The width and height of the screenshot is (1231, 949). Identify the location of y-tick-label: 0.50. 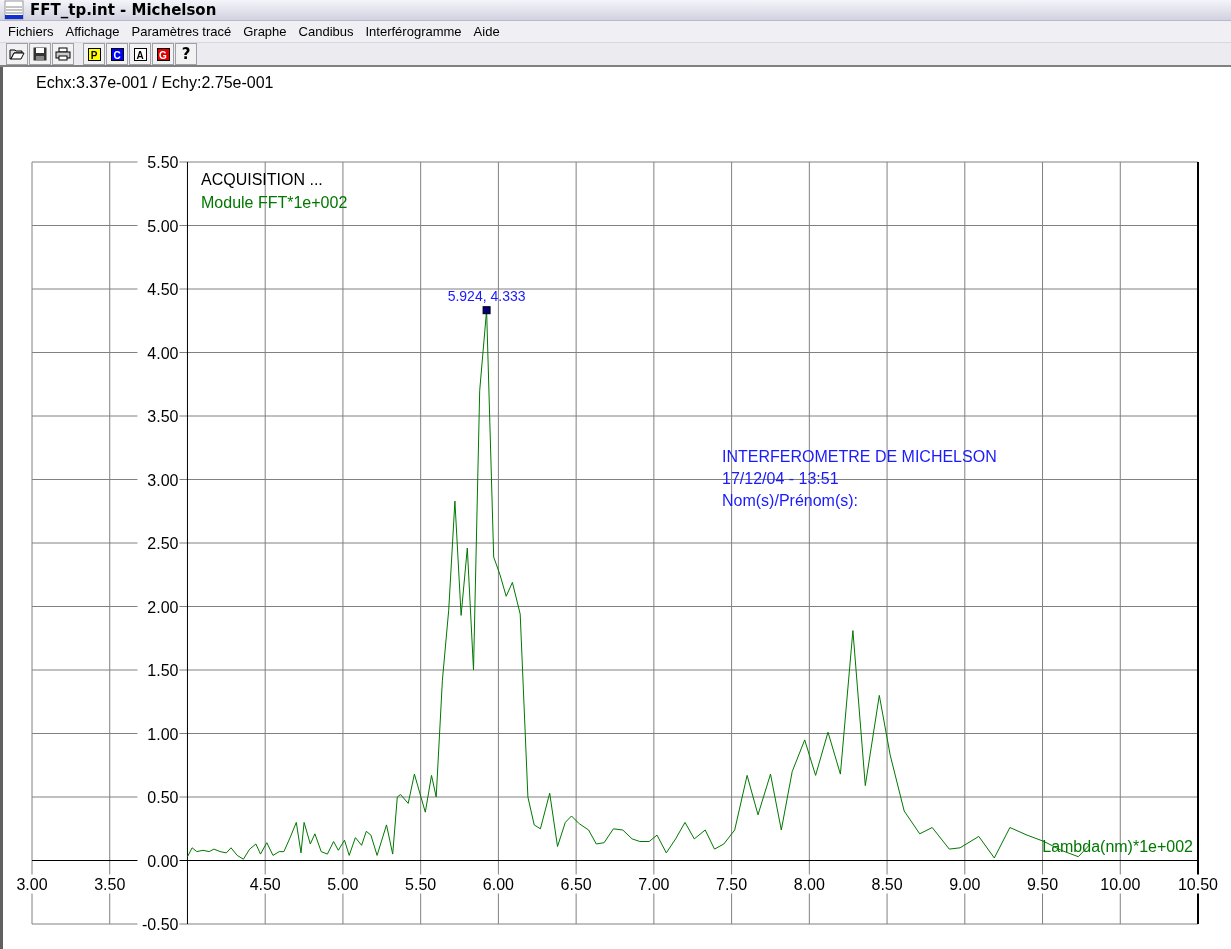
(163, 797).